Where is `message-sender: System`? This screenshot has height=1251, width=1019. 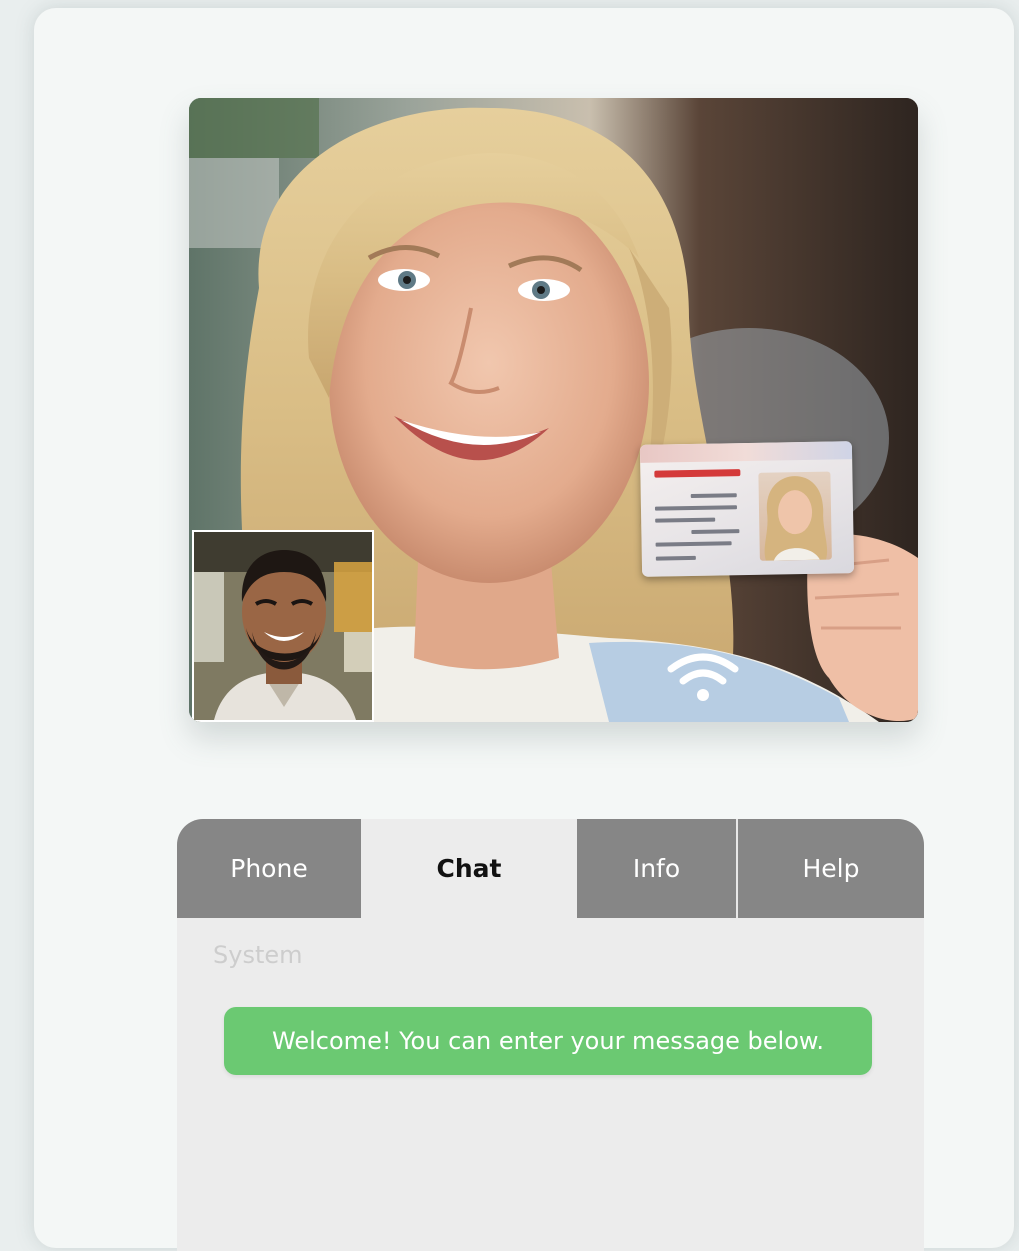 message-sender: System is located at coordinates (258, 955).